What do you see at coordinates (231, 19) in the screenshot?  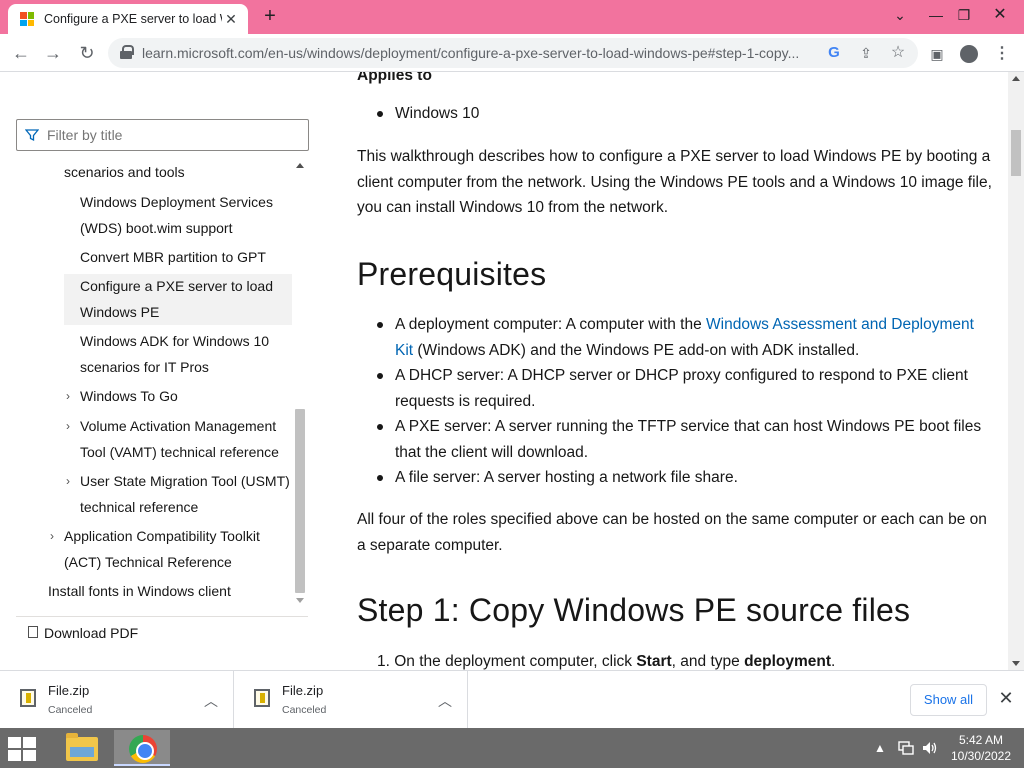 I see `tab-close-icon: ✕` at bounding box center [231, 19].